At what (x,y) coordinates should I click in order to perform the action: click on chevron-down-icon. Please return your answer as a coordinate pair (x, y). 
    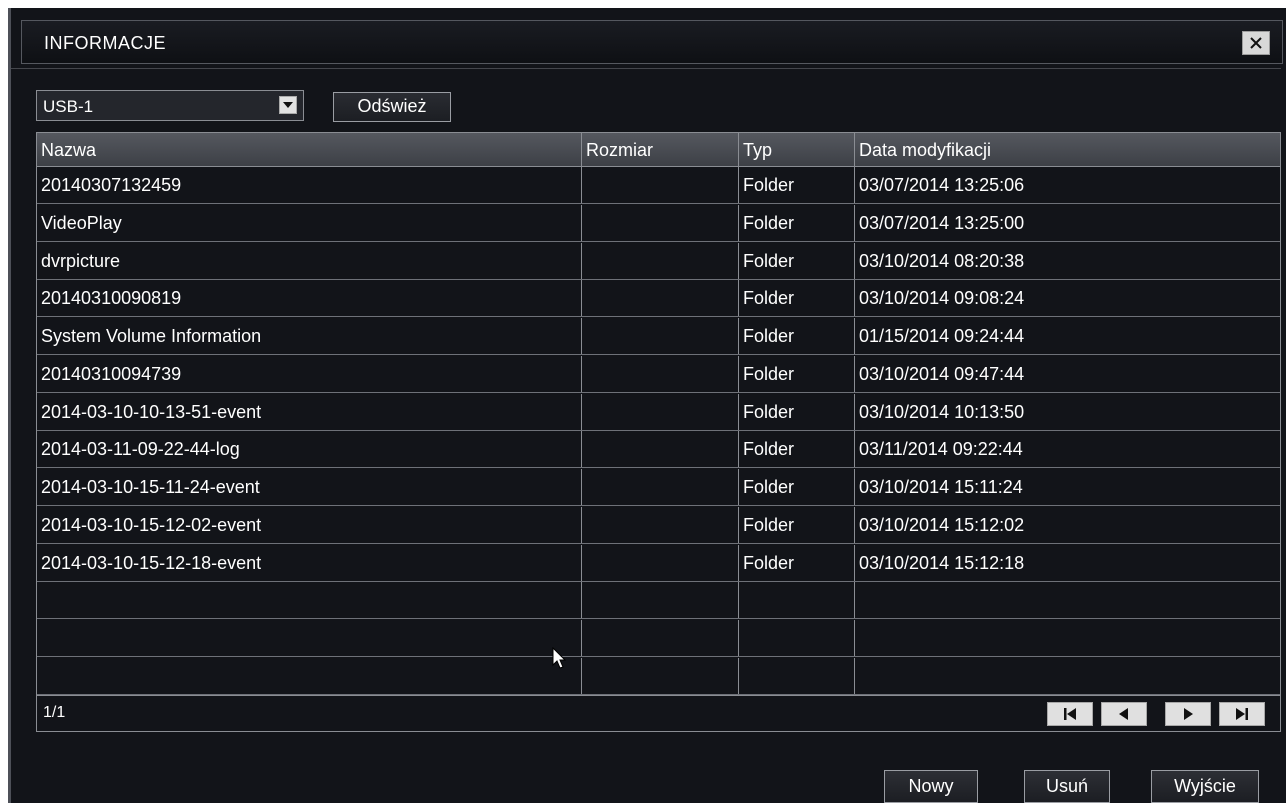
    Looking at the image, I should click on (288, 105).